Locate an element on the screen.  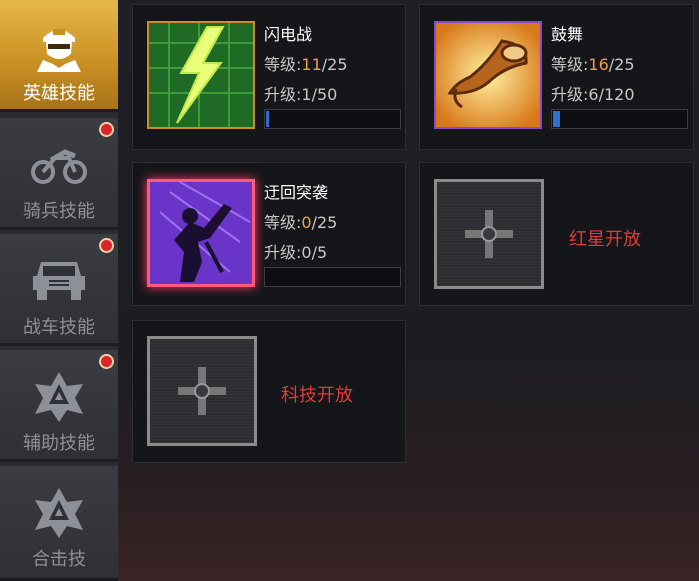
tab-combo-skills: 合击技 is located at coordinates (59, 523).